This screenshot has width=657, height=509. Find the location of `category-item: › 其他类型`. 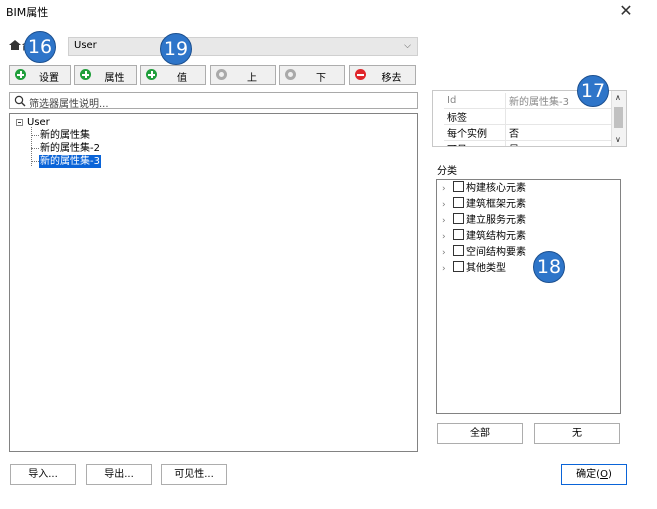

category-item: › 其他类型 is located at coordinates (474, 269).